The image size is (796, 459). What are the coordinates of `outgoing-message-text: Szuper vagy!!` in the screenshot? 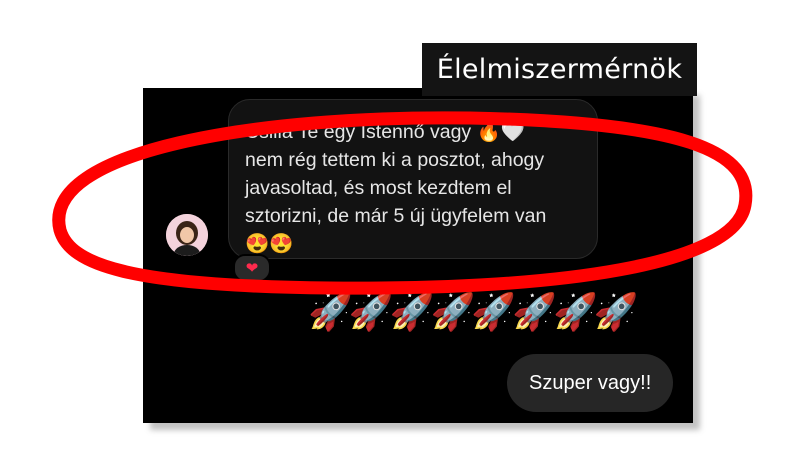 It's located at (590, 382).